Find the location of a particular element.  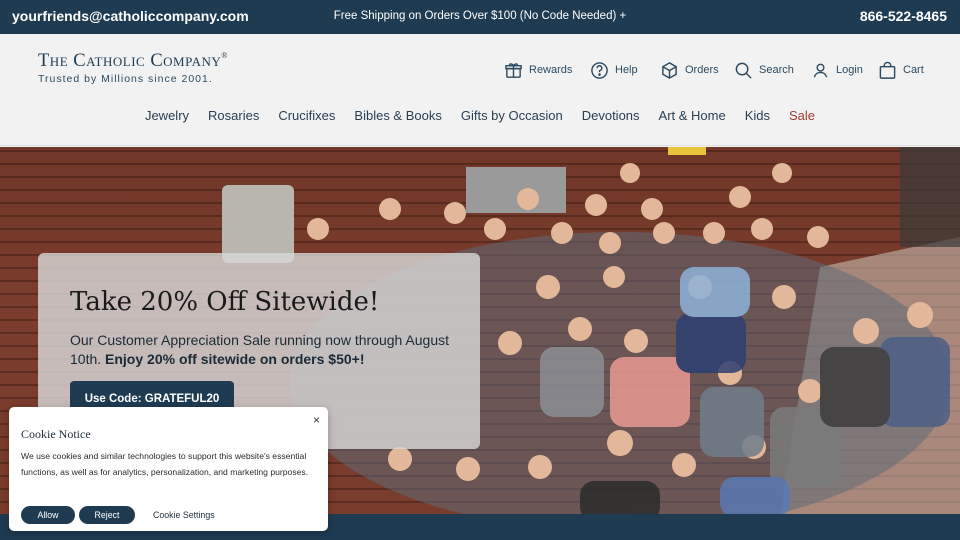

rewards-link: Rewards is located at coordinates (538, 70).